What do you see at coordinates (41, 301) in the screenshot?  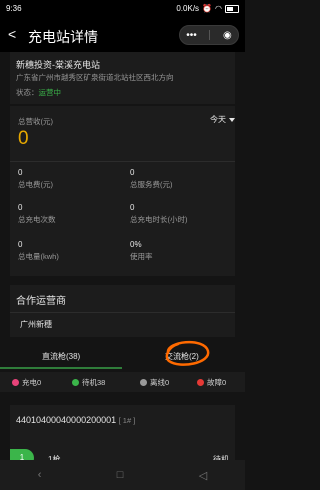 I see `partner-title: 合作运营商` at bounding box center [41, 301].